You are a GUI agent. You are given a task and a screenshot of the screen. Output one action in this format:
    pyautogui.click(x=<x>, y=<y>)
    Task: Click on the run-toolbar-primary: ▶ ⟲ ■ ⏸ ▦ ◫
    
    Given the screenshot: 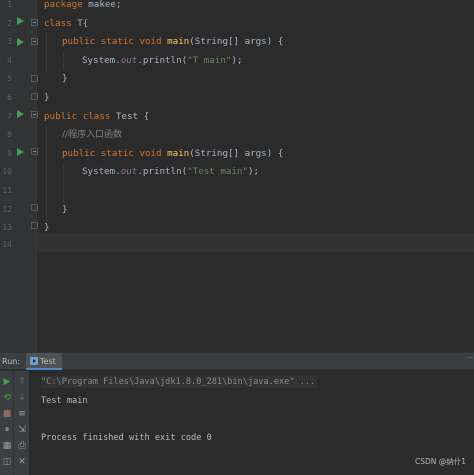 What is the action you would take?
    pyautogui.click(x=7, y=423)
    